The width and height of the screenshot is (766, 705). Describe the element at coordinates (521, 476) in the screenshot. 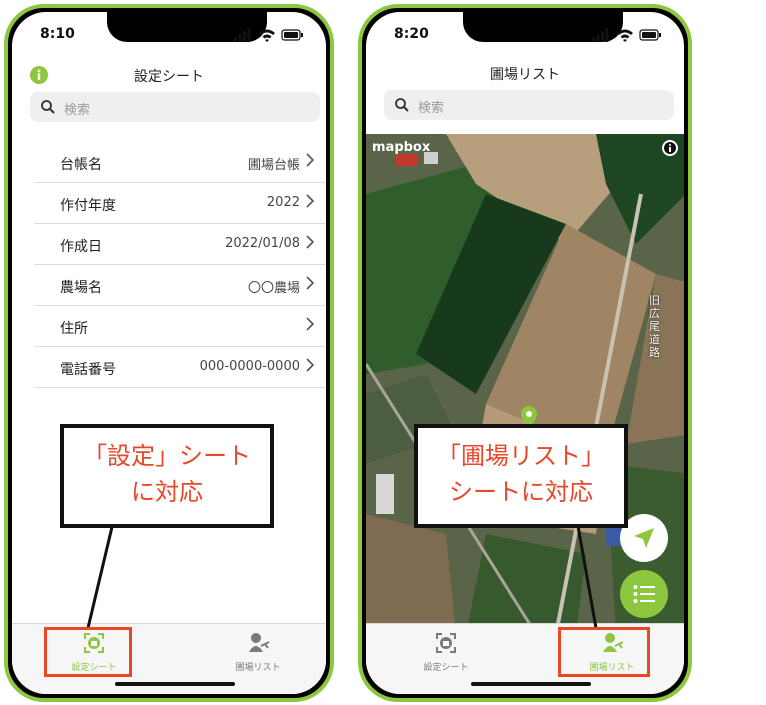

I see `callout-field-list: 「圃場リスト」 シートに対応` at that location.